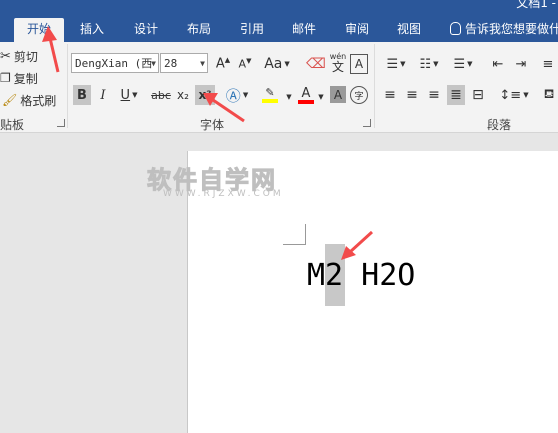  I want to click on arrow-to-home-tab, so click(51, 49).